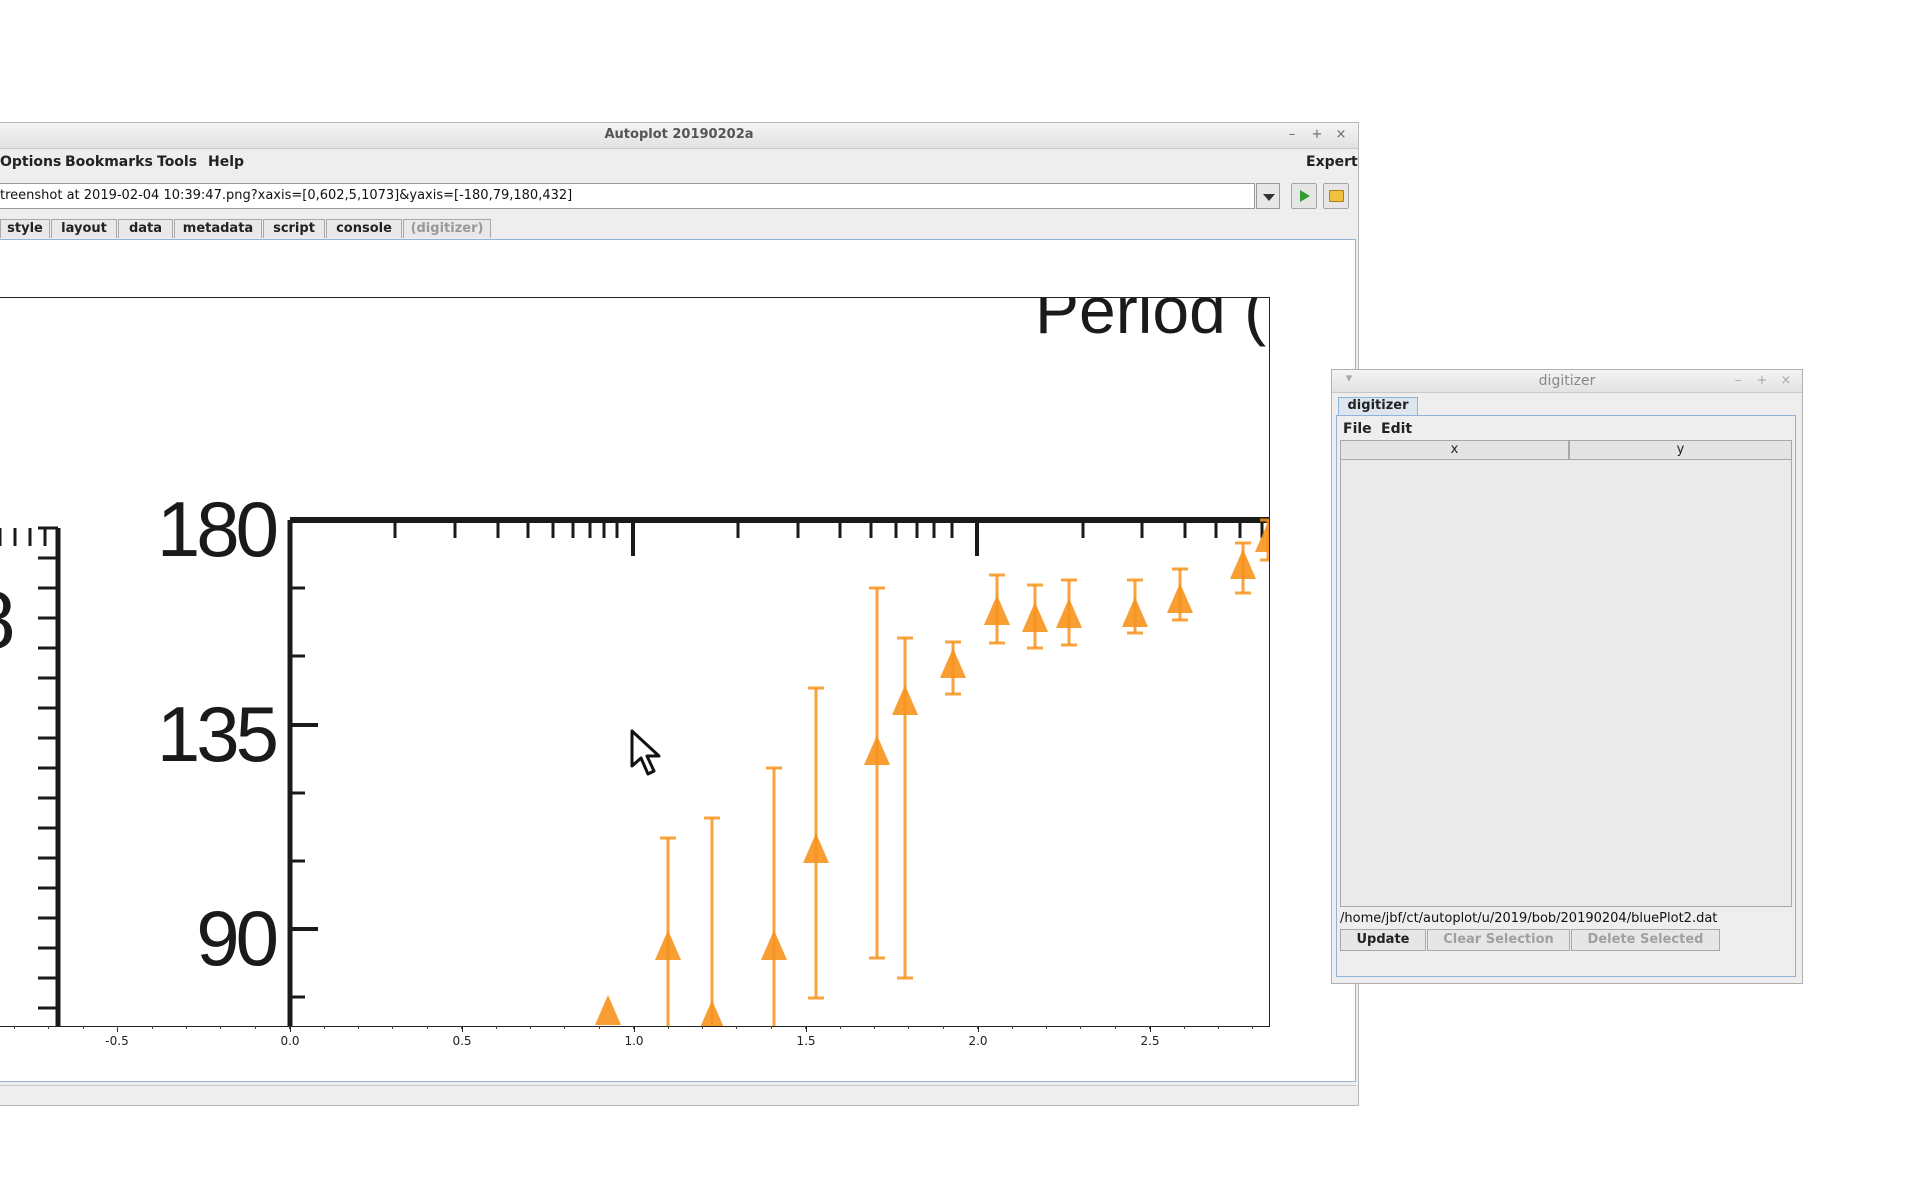 The width and height of the screenshot is (1920, 1200). What do you see at coordinates (177, 162) in the screenshot?
I see `menu-tools: Tools` at bounding box center [177, 162].